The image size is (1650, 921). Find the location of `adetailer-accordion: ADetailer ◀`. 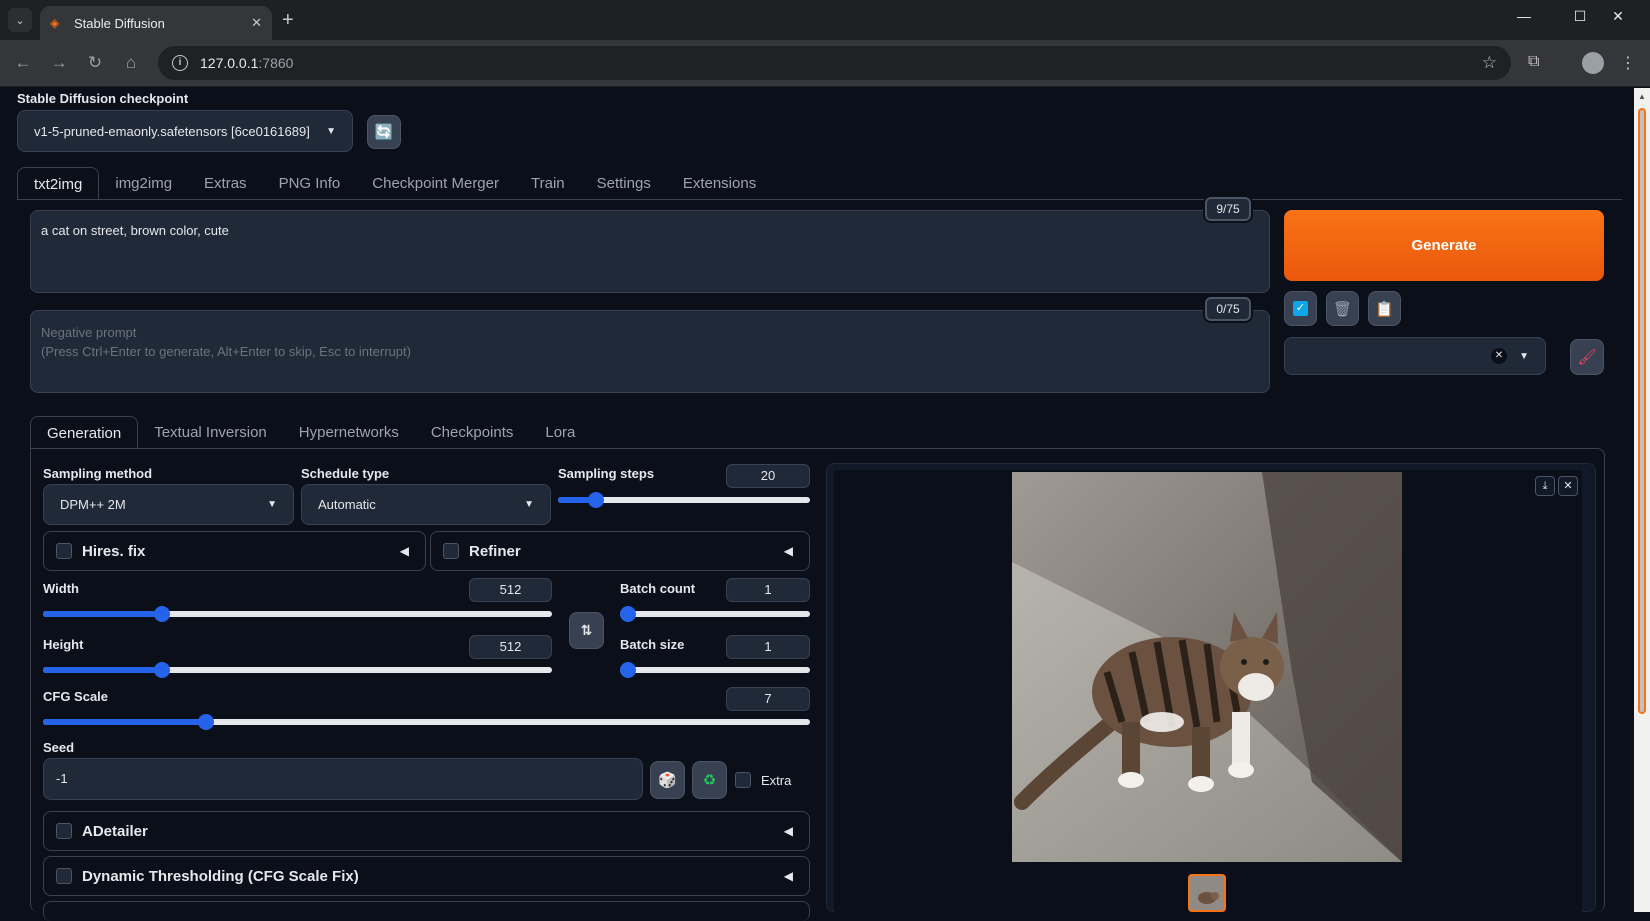

adetailer-accordion: ADetailer ◀ is located at coordinates (426, 831).